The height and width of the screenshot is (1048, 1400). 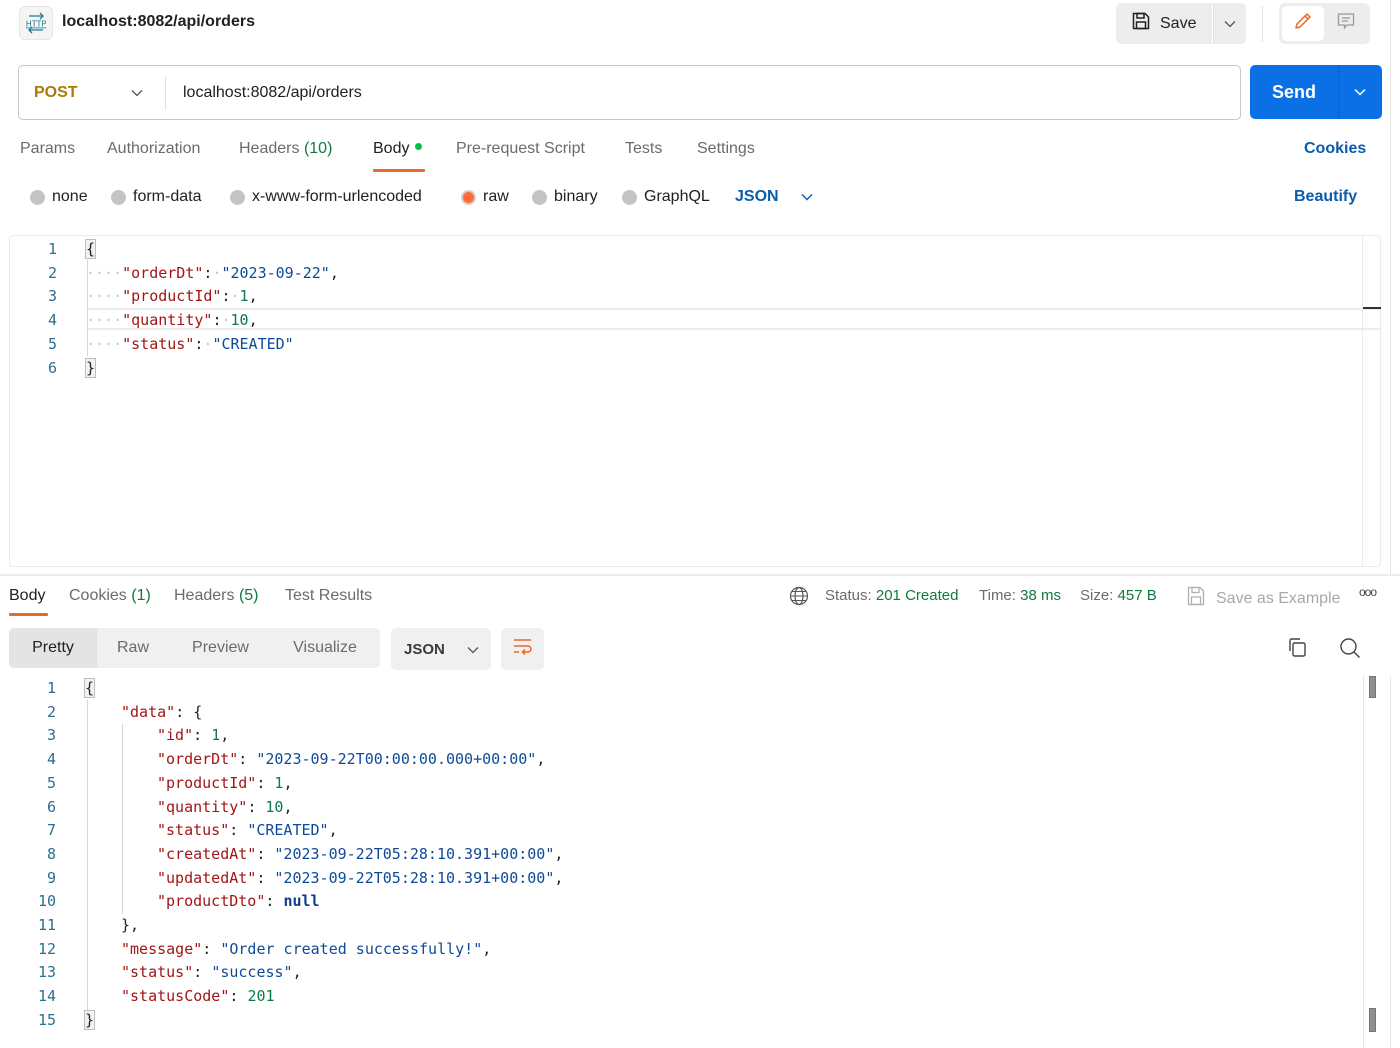 What do you see at coordinates (1020, 595) in the screenshot?
I see `response-time: Time: 38 ms` at bounding box center [1020, 595].